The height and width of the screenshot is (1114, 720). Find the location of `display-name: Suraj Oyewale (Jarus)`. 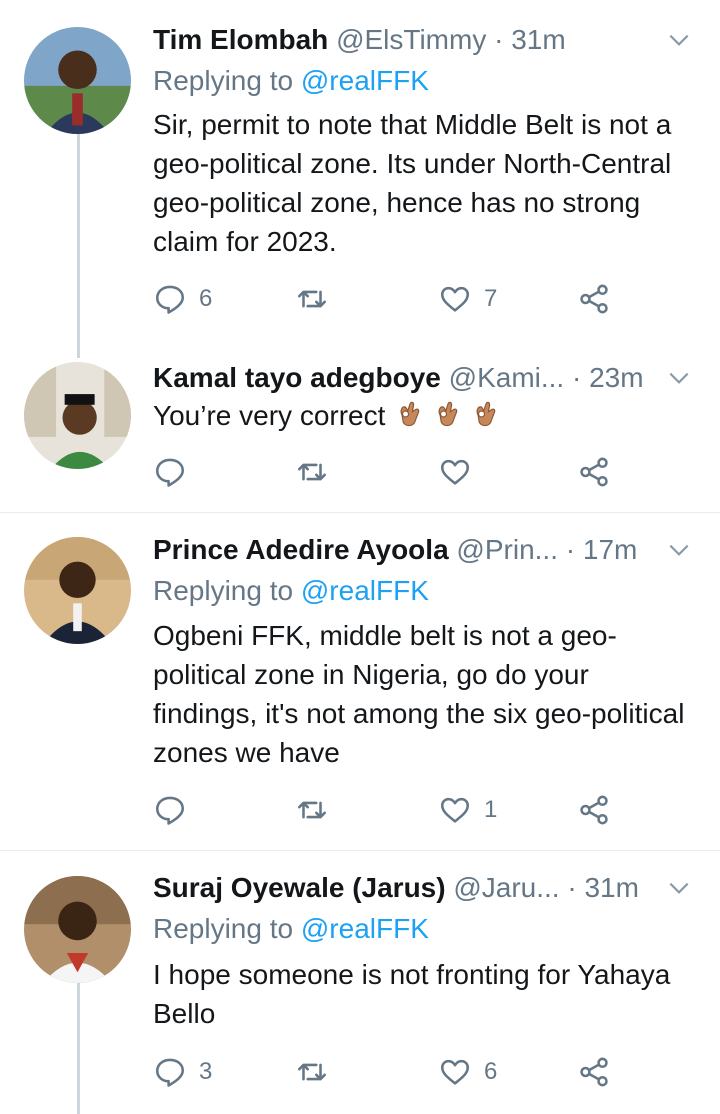

display-name: Suraj Oyewale (Jarus) is located at coordinates (299, 887).